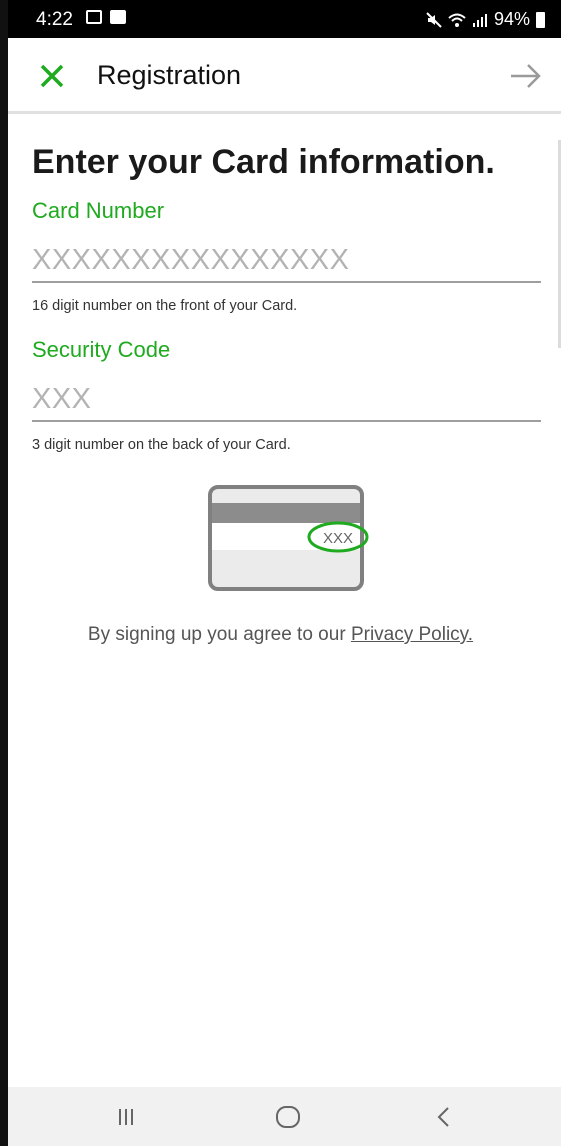  Describe the element at coordinates (338, 538) in the screenshot. I see `card-code-text: XXX` at that location.